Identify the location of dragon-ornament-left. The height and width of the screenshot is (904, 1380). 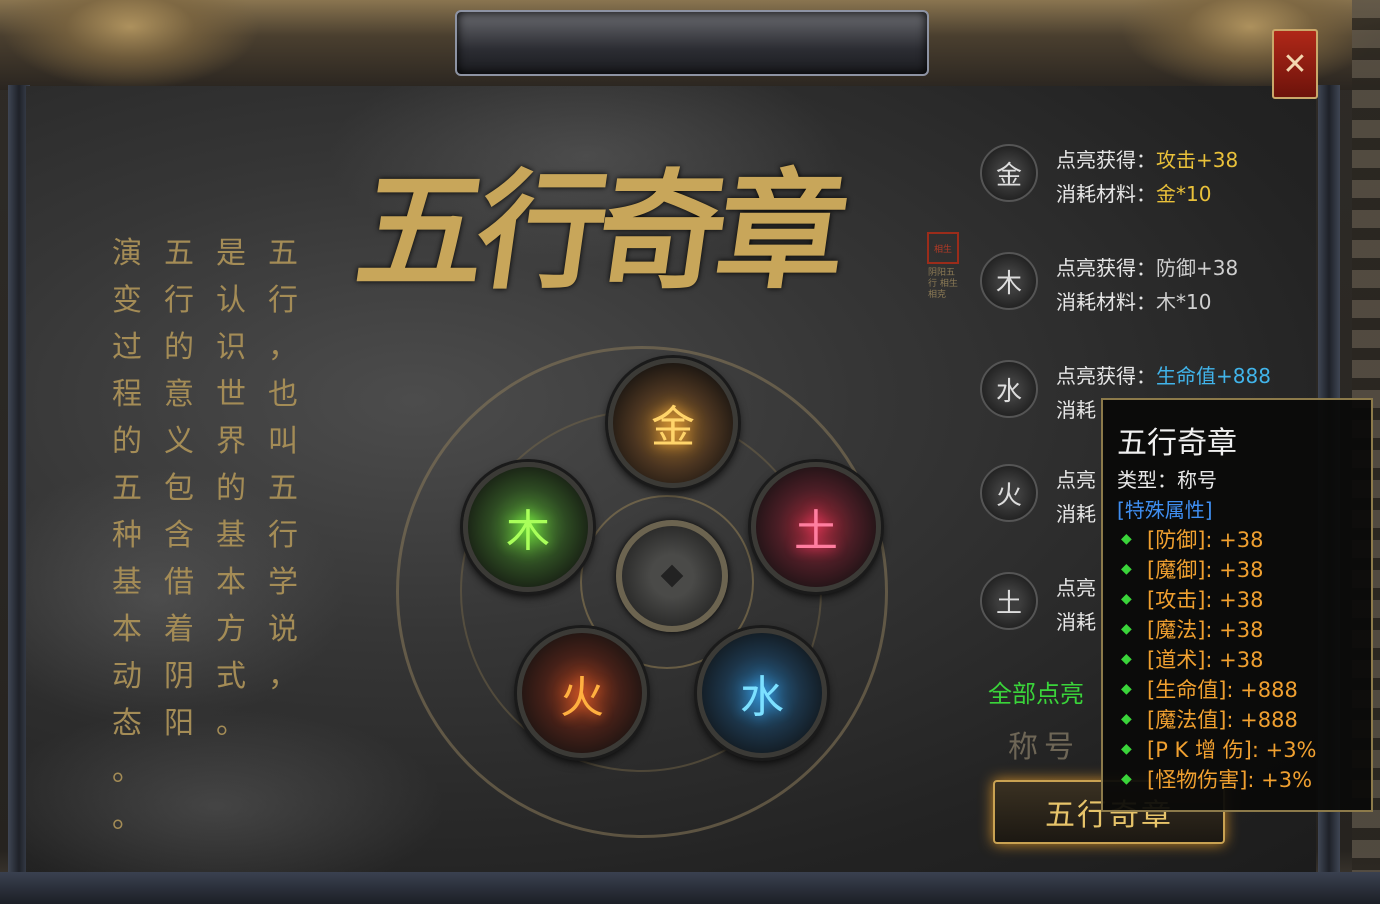
(130, 45).